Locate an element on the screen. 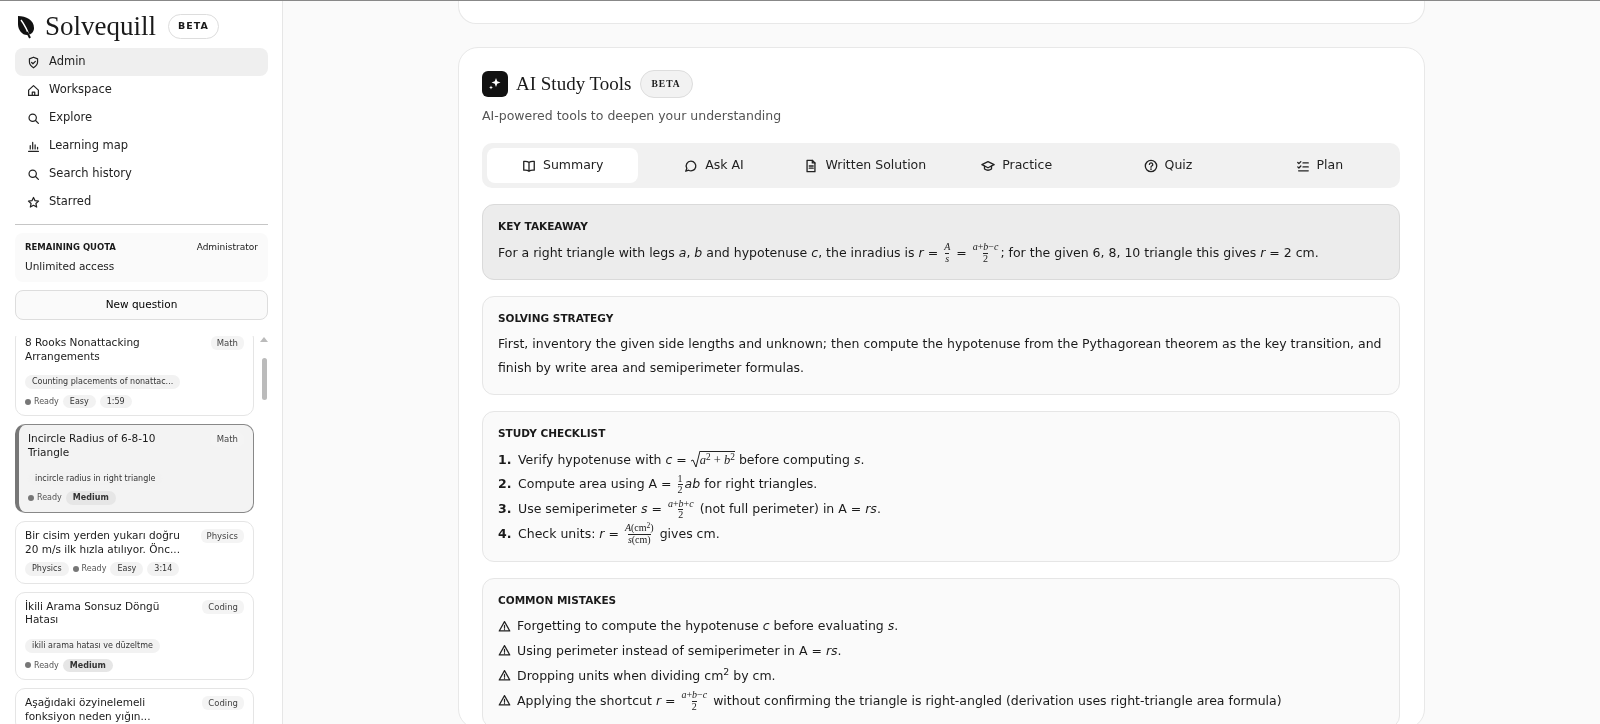 This screenshot has width=1600, height=724. quota-label: REMAINING QUOTA is located at coordinates (70, 247).